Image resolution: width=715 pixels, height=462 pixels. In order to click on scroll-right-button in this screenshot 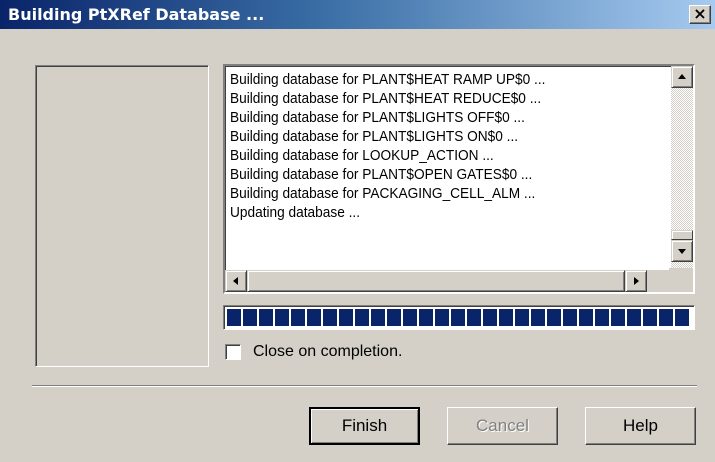, I will do `click(636, 281)`.